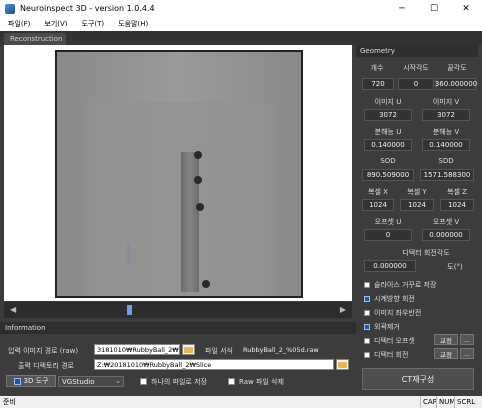 The width and height of the screenshot is (482, 408). Describe the element at coordinates (35, 39) in the screenshot. I see `tab-reconstruction: Reconstruction` at that location.